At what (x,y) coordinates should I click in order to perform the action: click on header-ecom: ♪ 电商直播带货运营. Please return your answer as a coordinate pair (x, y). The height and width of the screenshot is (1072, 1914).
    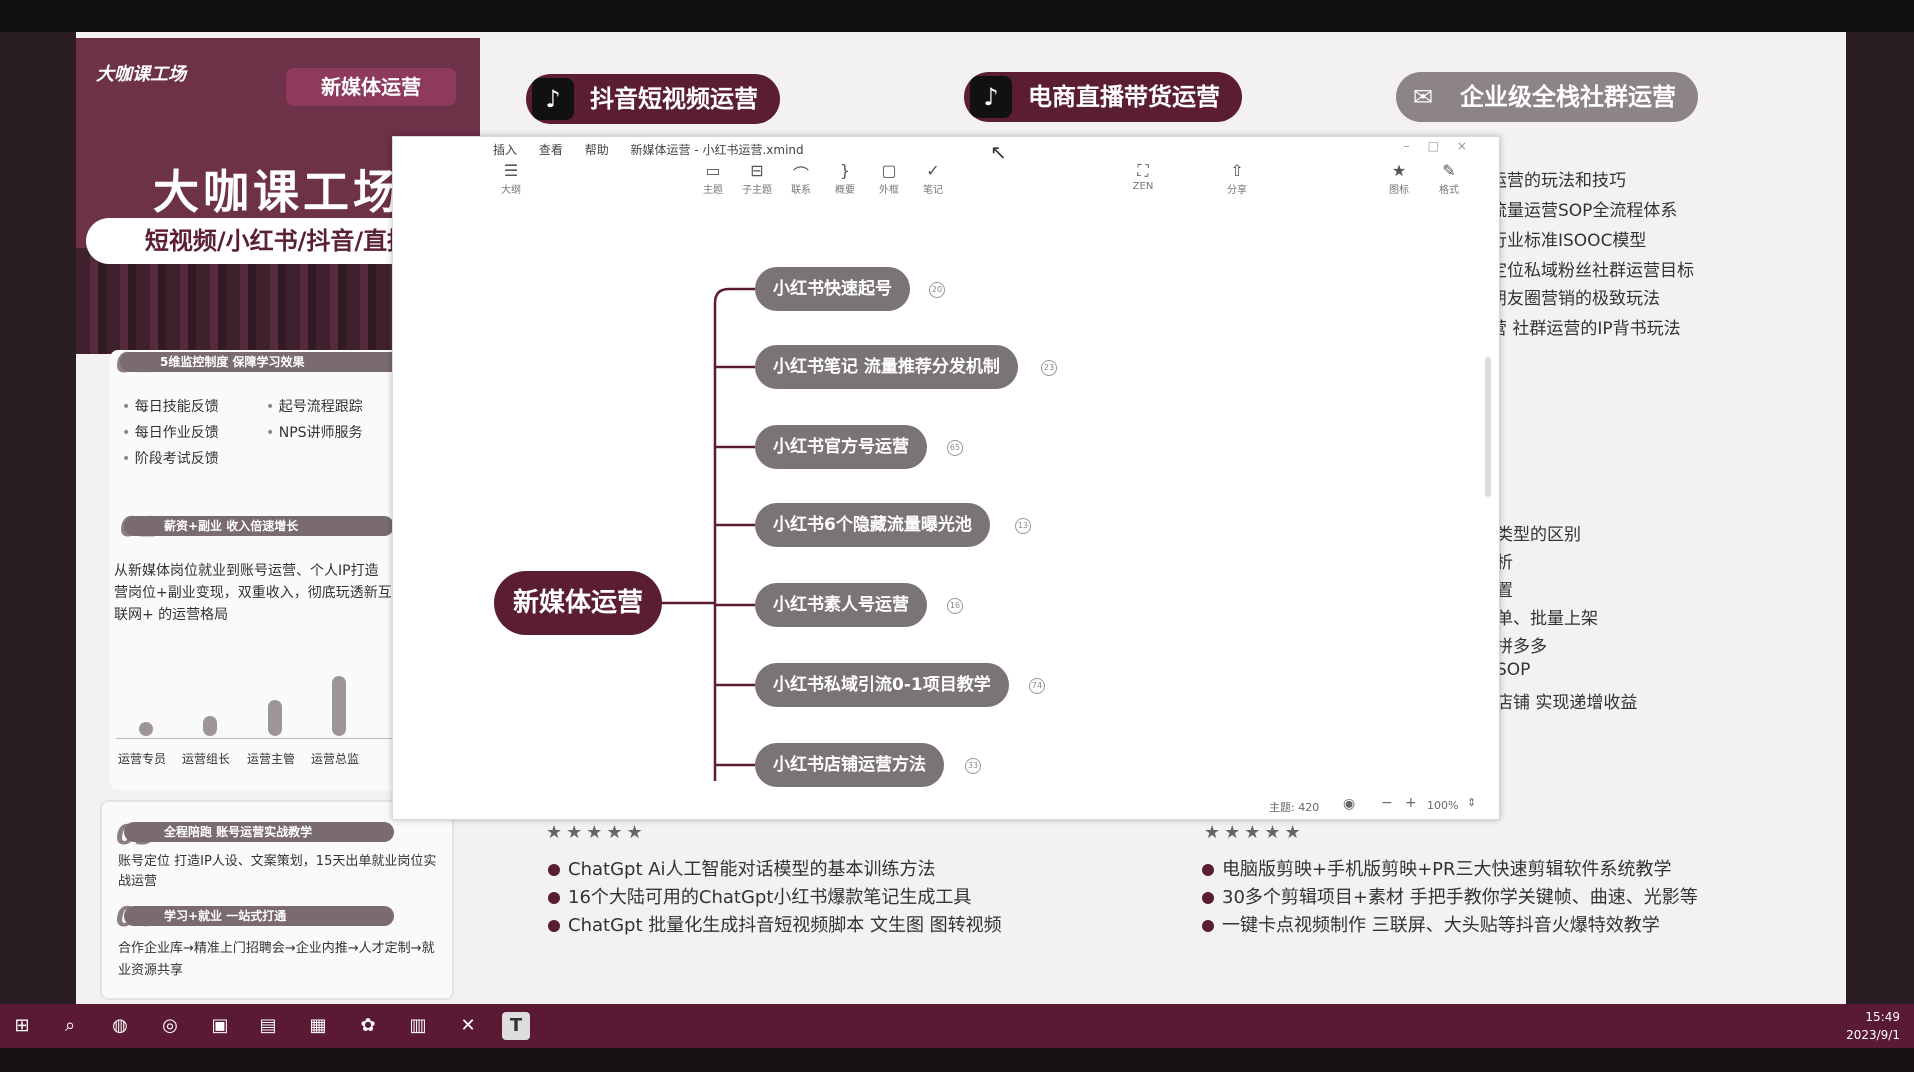
    Looking at the image, I should click on (1103, 97).